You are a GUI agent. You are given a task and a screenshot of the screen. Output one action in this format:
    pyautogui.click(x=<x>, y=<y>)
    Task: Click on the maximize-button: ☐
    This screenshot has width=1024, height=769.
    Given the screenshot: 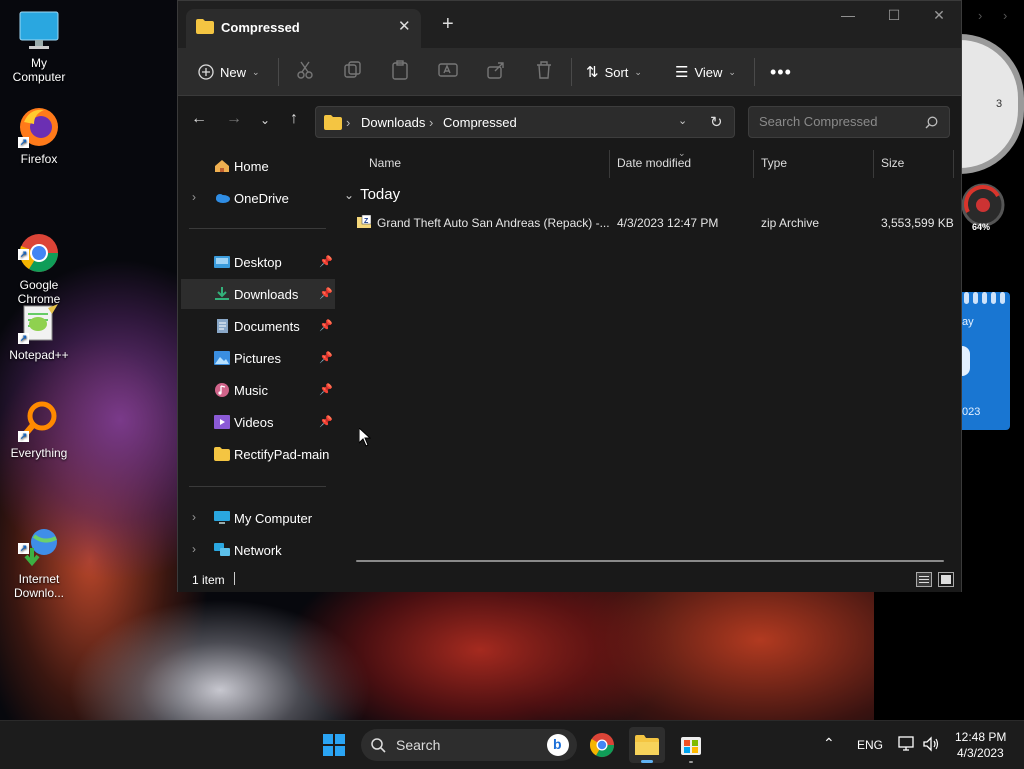 What is the action you would take?
    pyautogui.click(x=894, y=15)
    